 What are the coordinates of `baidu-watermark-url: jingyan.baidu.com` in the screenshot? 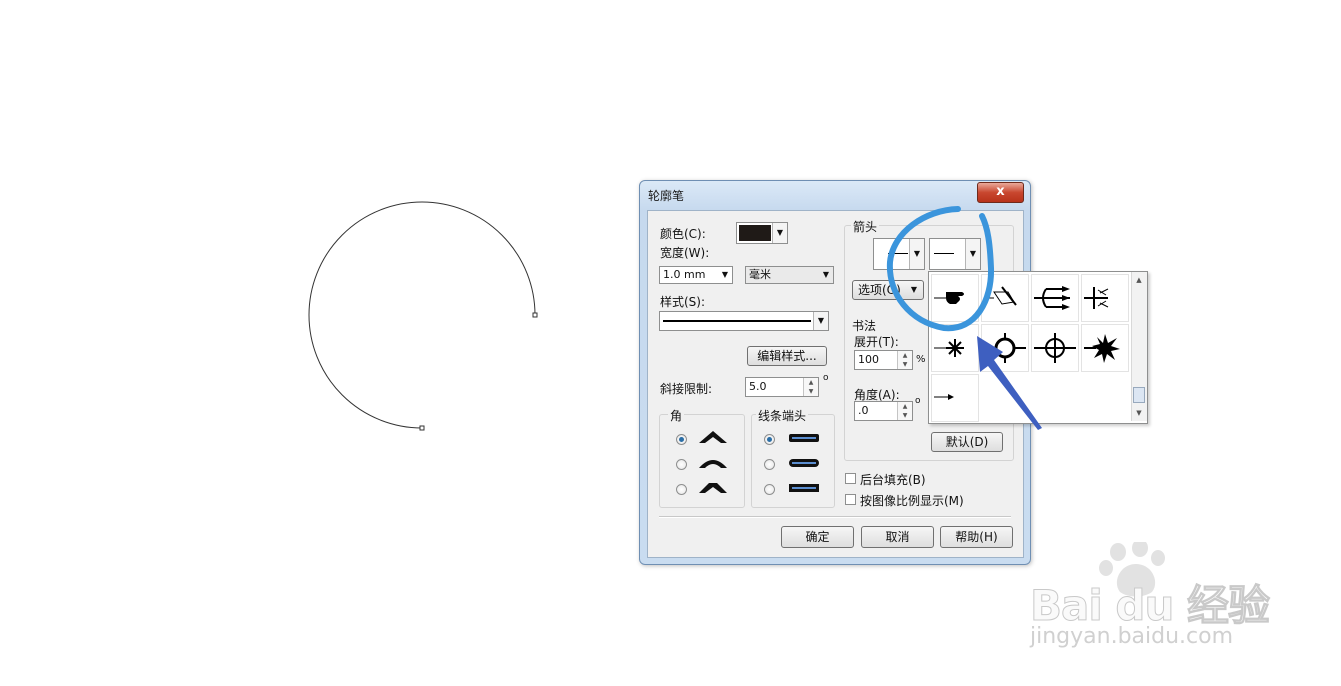 It's located at (1132, 636).